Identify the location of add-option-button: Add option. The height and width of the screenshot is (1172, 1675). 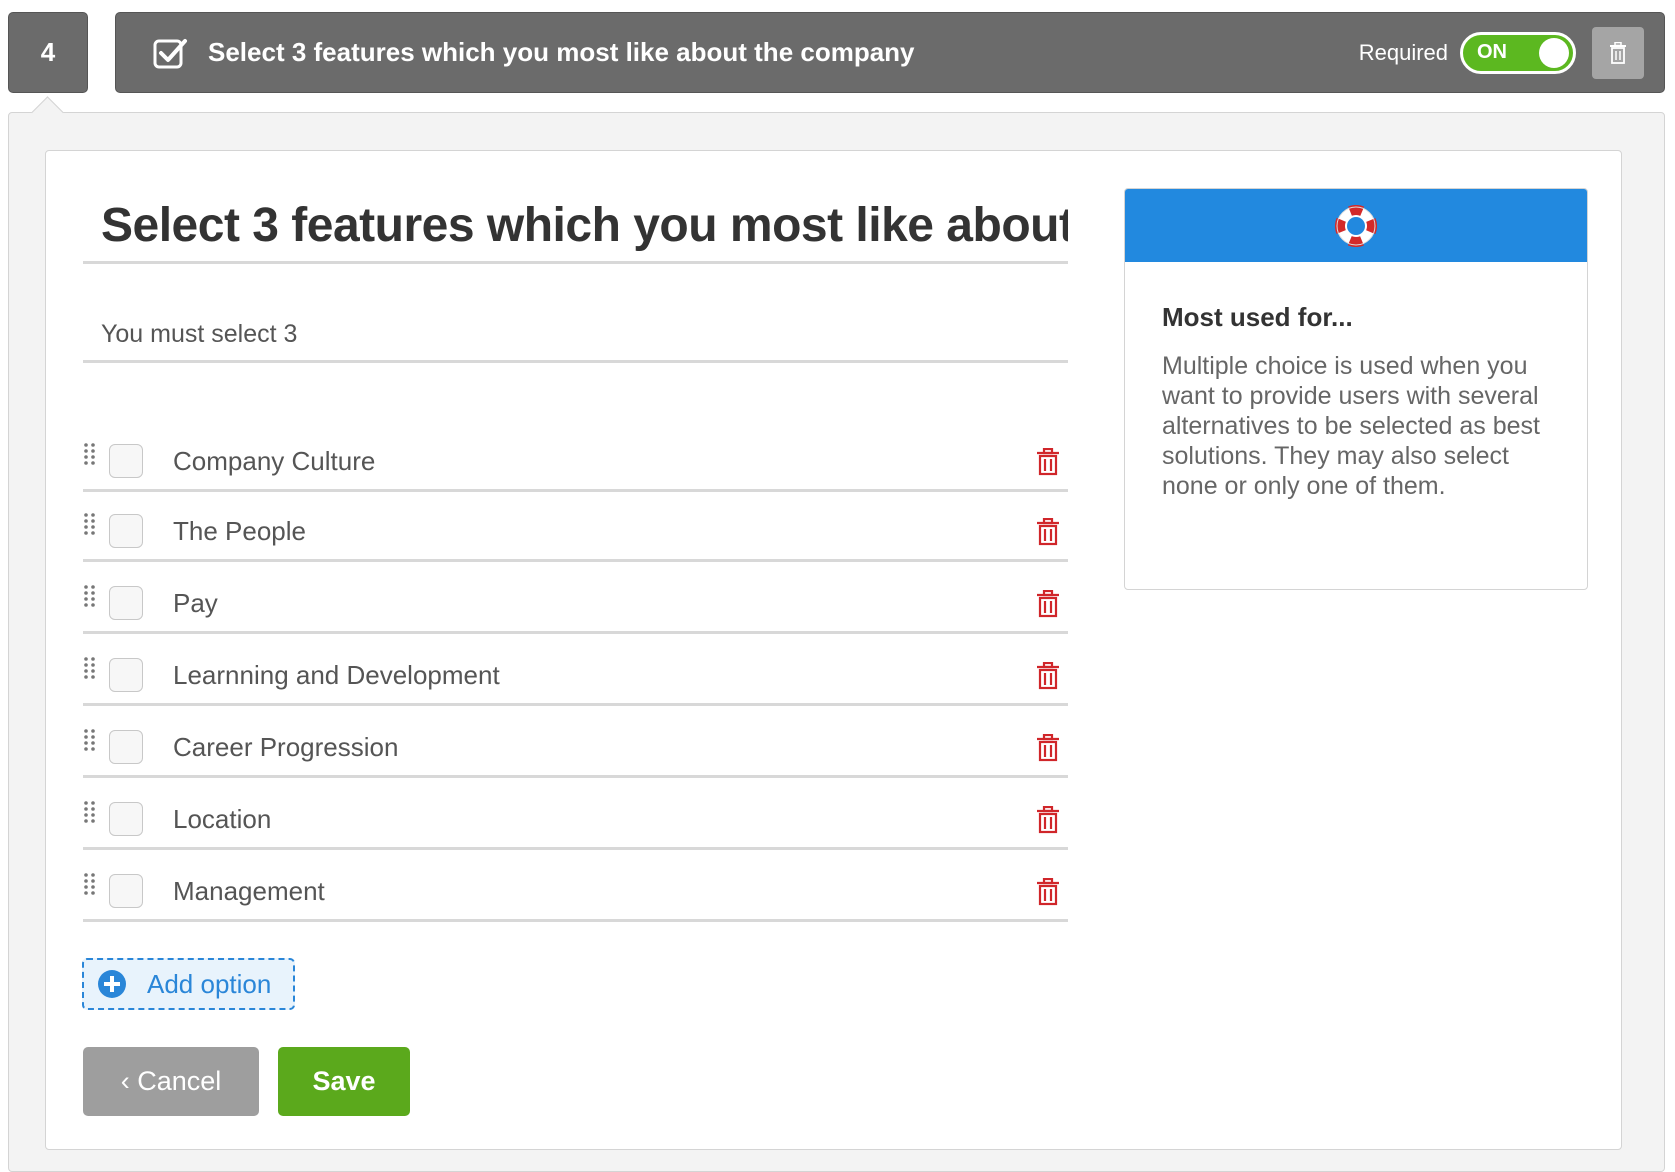
(188, 984).